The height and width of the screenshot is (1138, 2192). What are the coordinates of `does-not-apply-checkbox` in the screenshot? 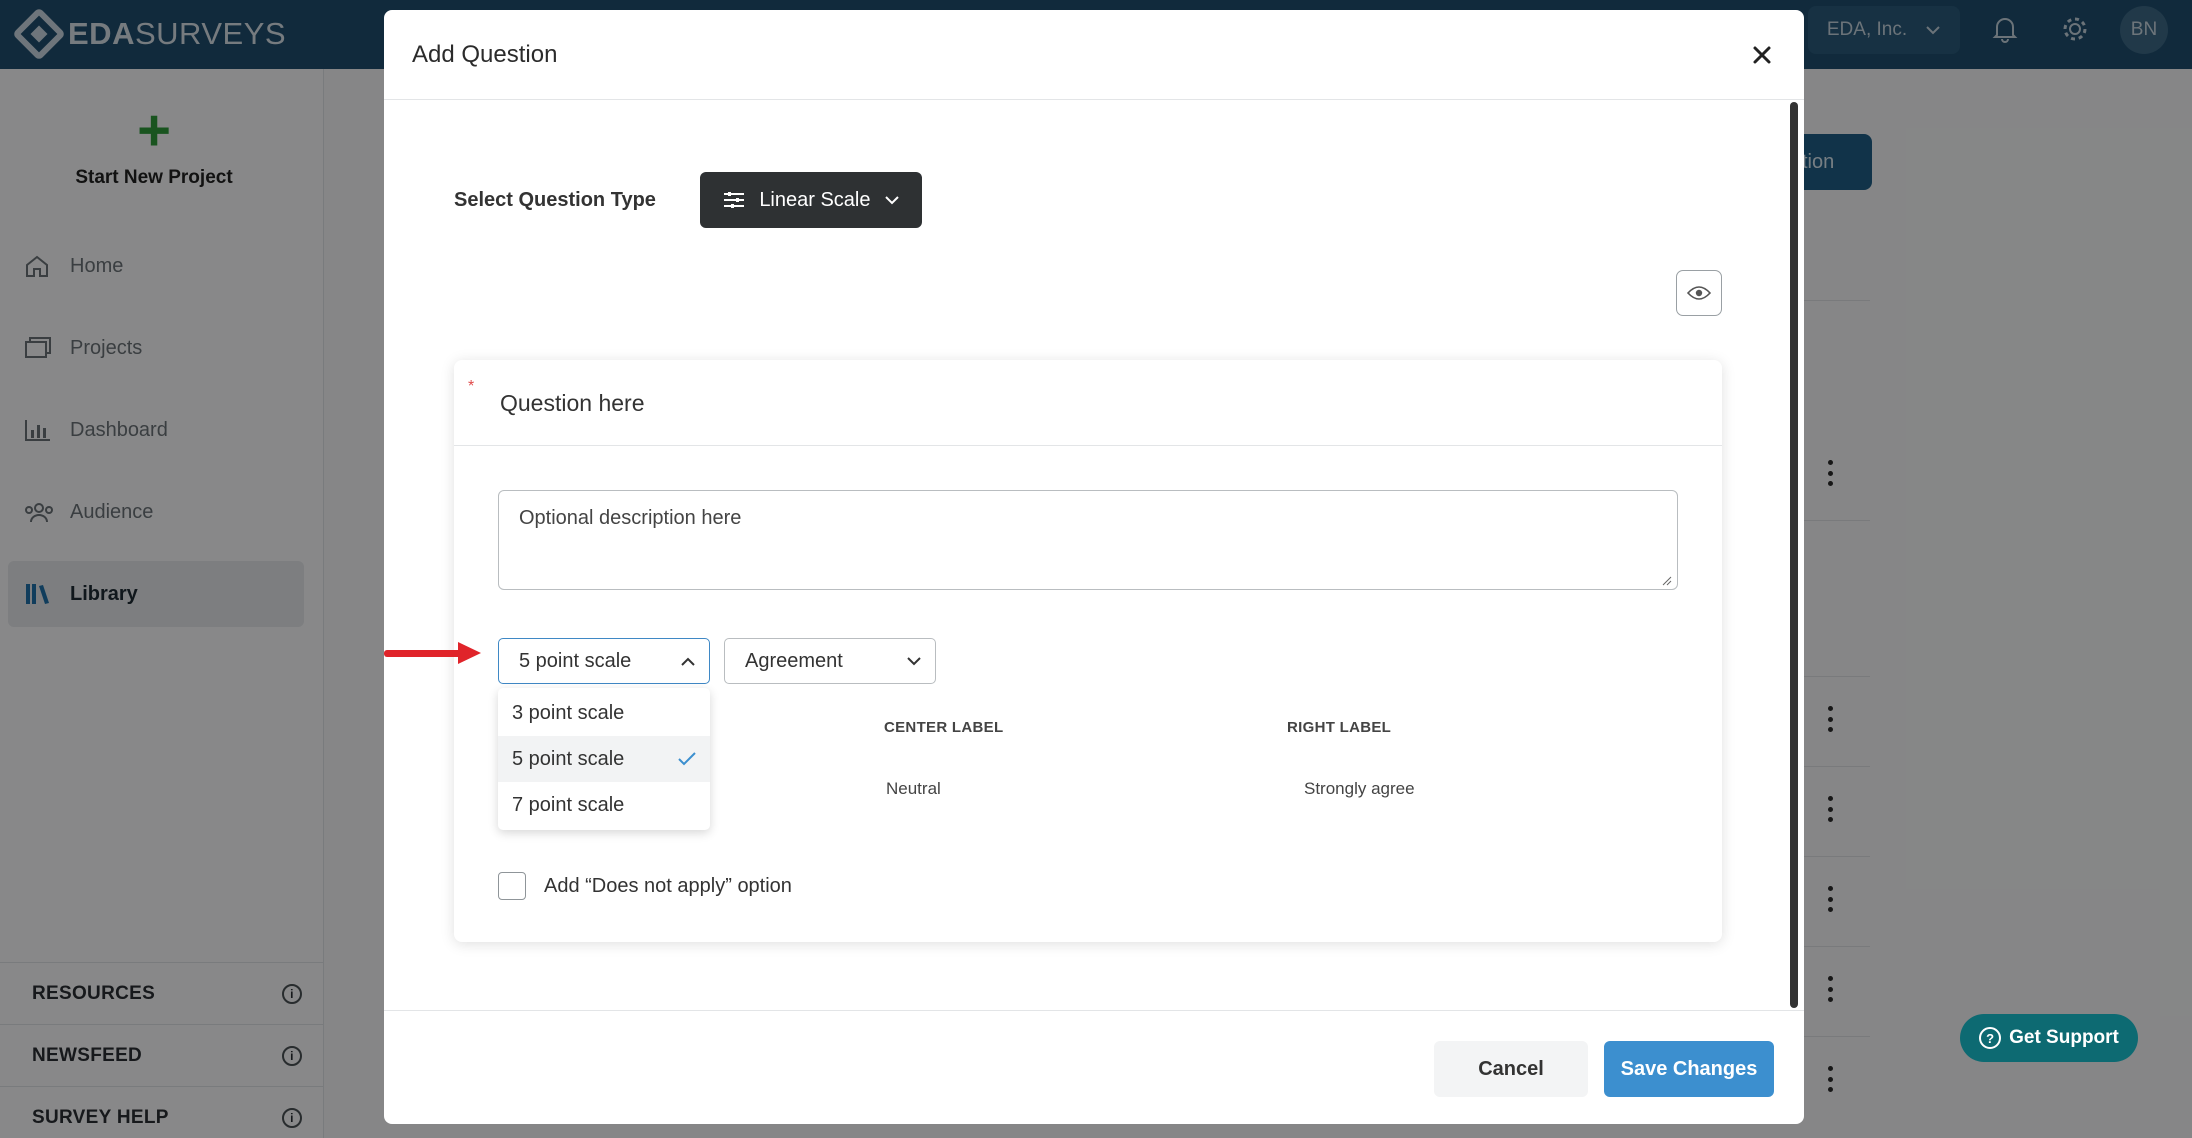 It's located at (512, 886).